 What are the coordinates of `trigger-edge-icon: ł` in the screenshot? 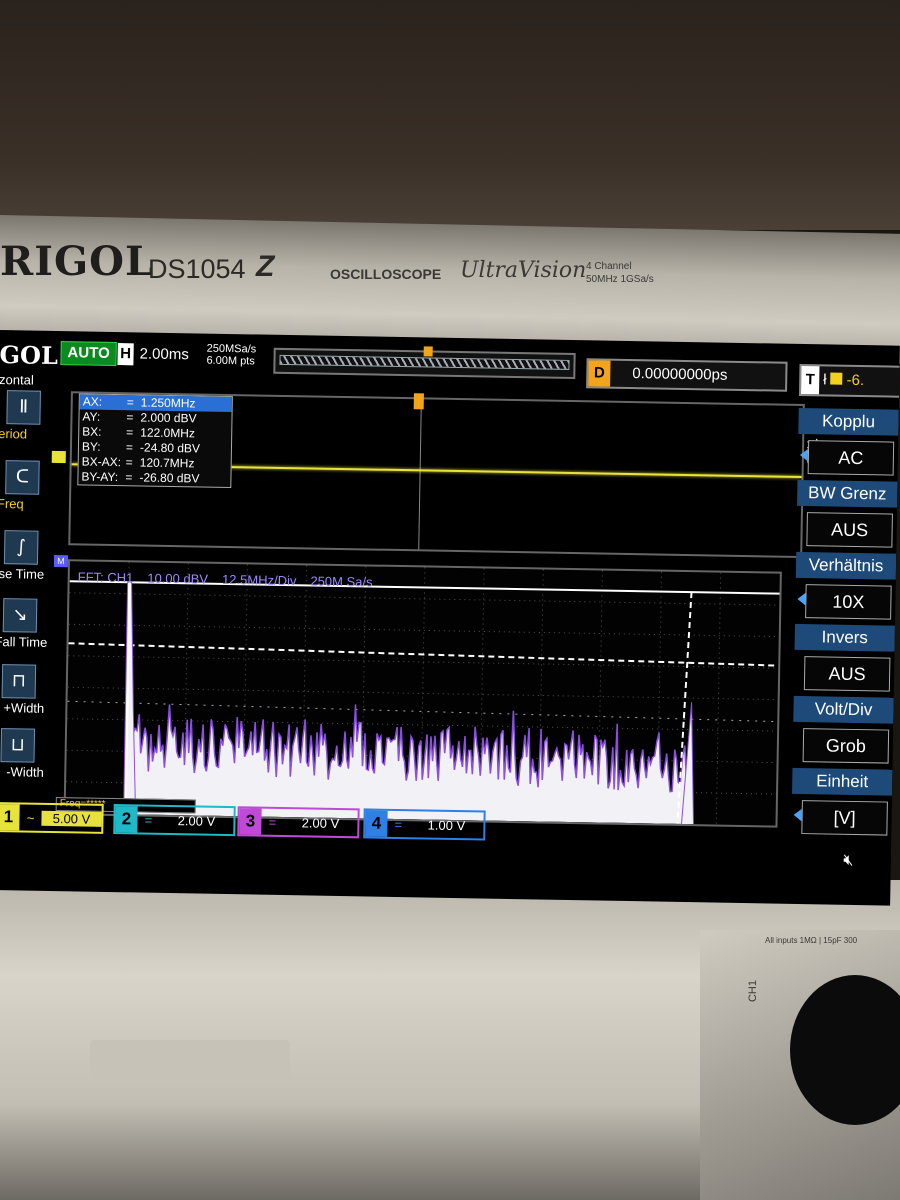 It's located at (825, 380).